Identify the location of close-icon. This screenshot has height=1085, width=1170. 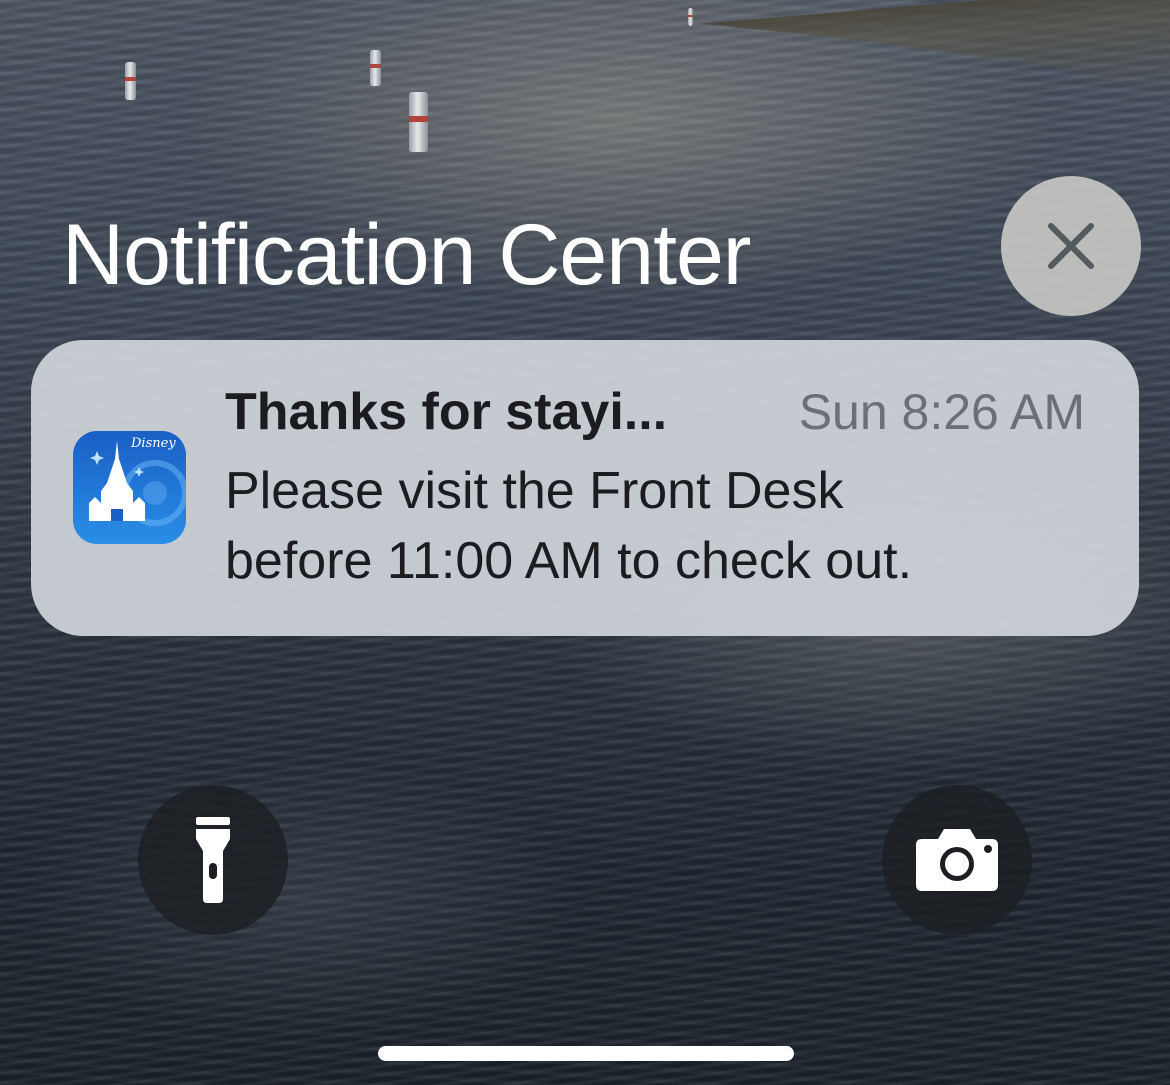
(1071, 246).